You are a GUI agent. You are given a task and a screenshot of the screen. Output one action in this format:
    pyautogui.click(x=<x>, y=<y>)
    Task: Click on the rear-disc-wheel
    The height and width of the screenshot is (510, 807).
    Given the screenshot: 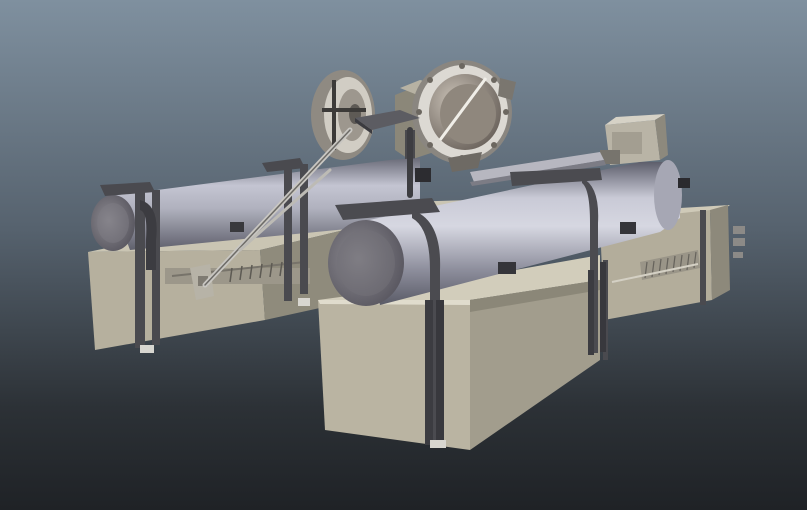 What is the action you would take?
    pyautogui.click(x=343, y=115)
    